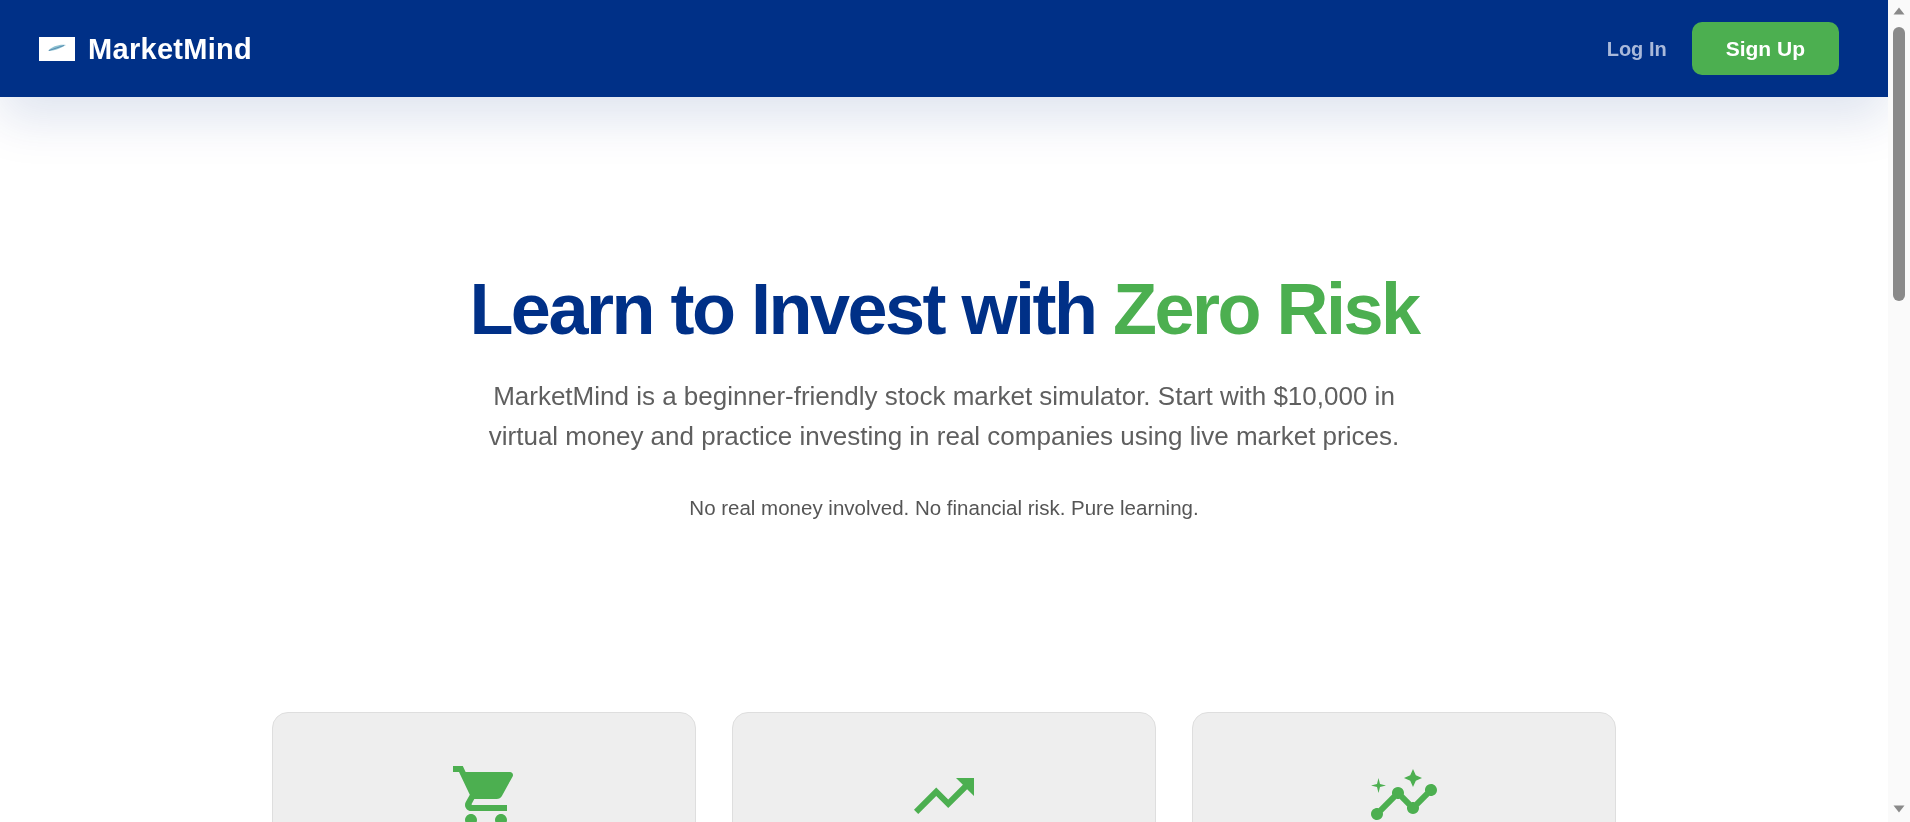 Image resolution: width=1910 pixels, height=822 pixels. What do you see at coordinates (944, 309) in the screenshot?
I see `hero-title: Learn to Invest with Zero Risk` at bounding box center [944, 309].